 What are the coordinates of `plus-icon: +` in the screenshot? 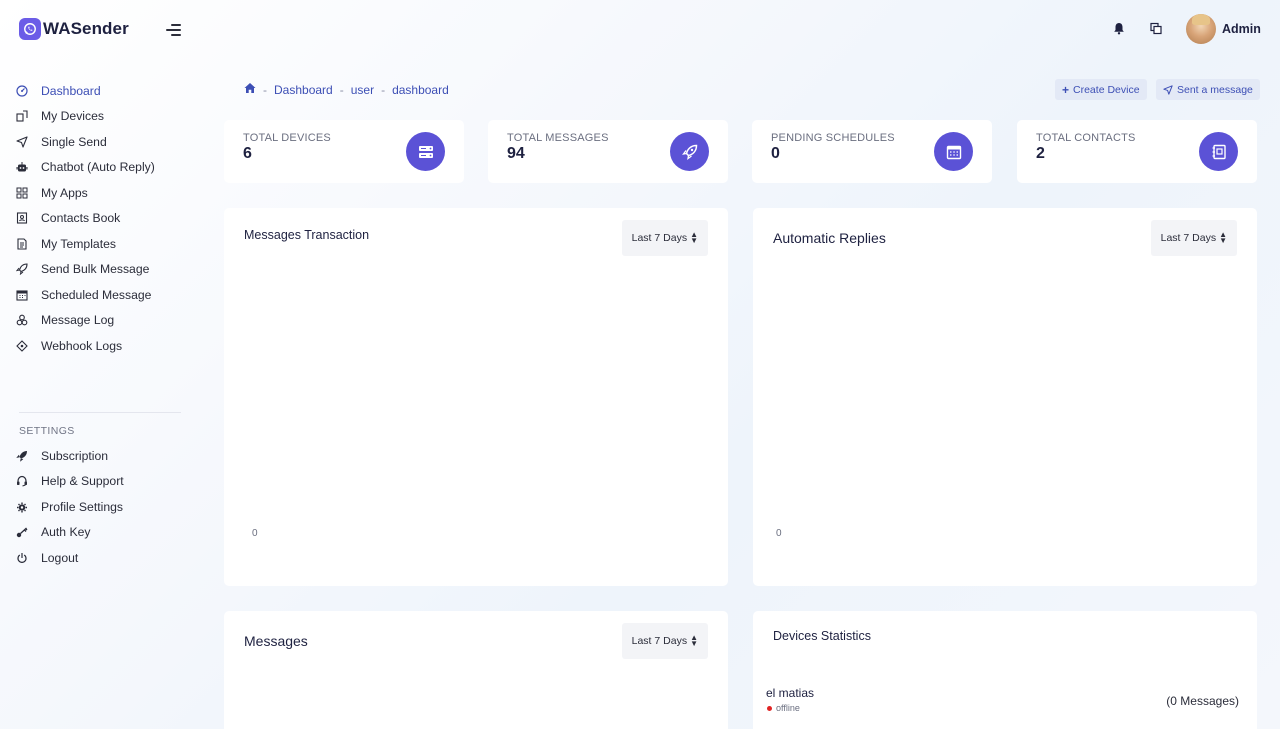 It's located at (1066, 89).